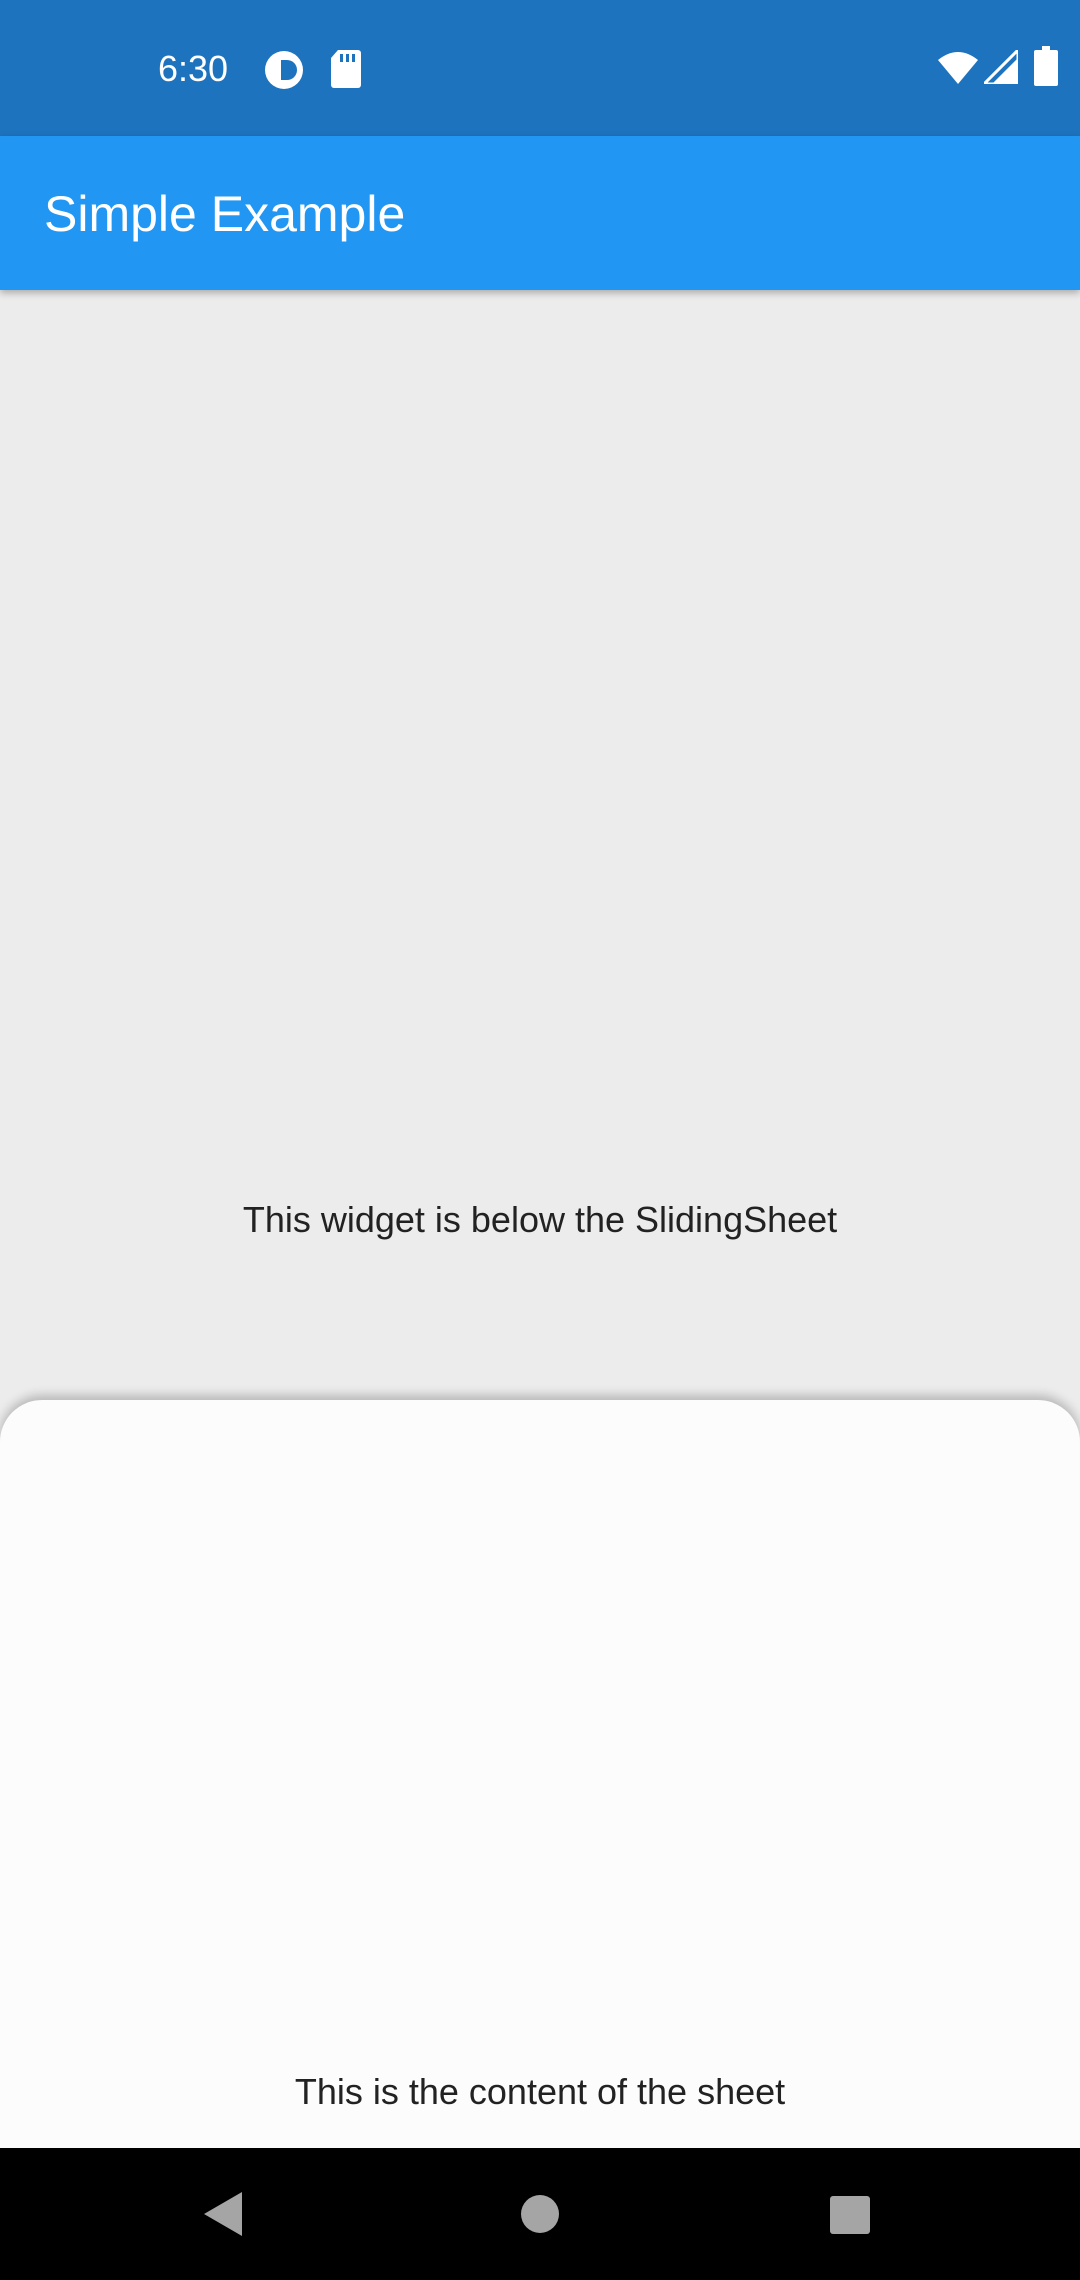  I want to click on back-icon, so click(224, 2214).